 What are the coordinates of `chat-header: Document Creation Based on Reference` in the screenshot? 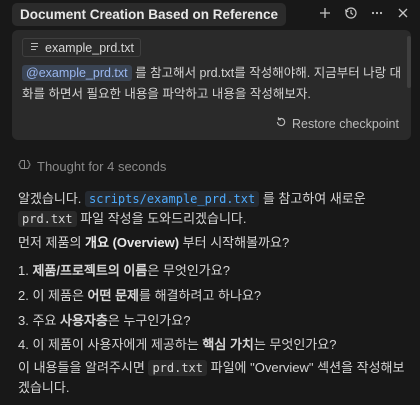 It's located at (210, 13).